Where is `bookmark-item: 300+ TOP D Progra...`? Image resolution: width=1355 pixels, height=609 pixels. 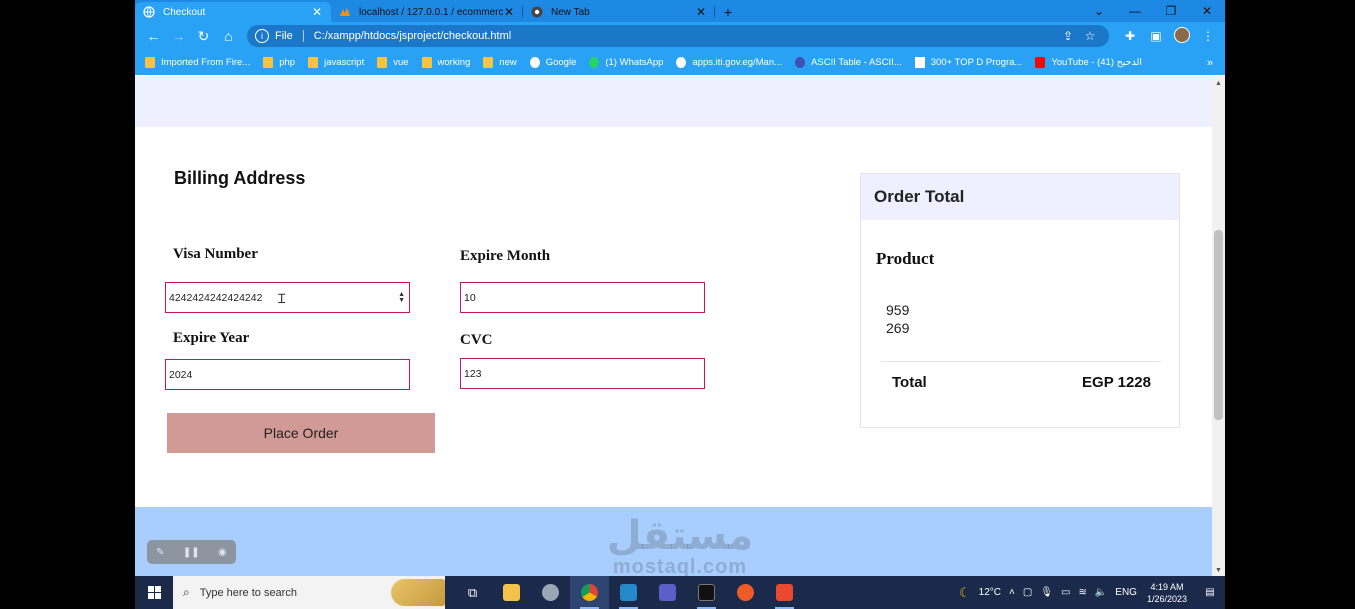
bookmark-item: 300+ TOP D Progra... is located at coordinates (968, 62).